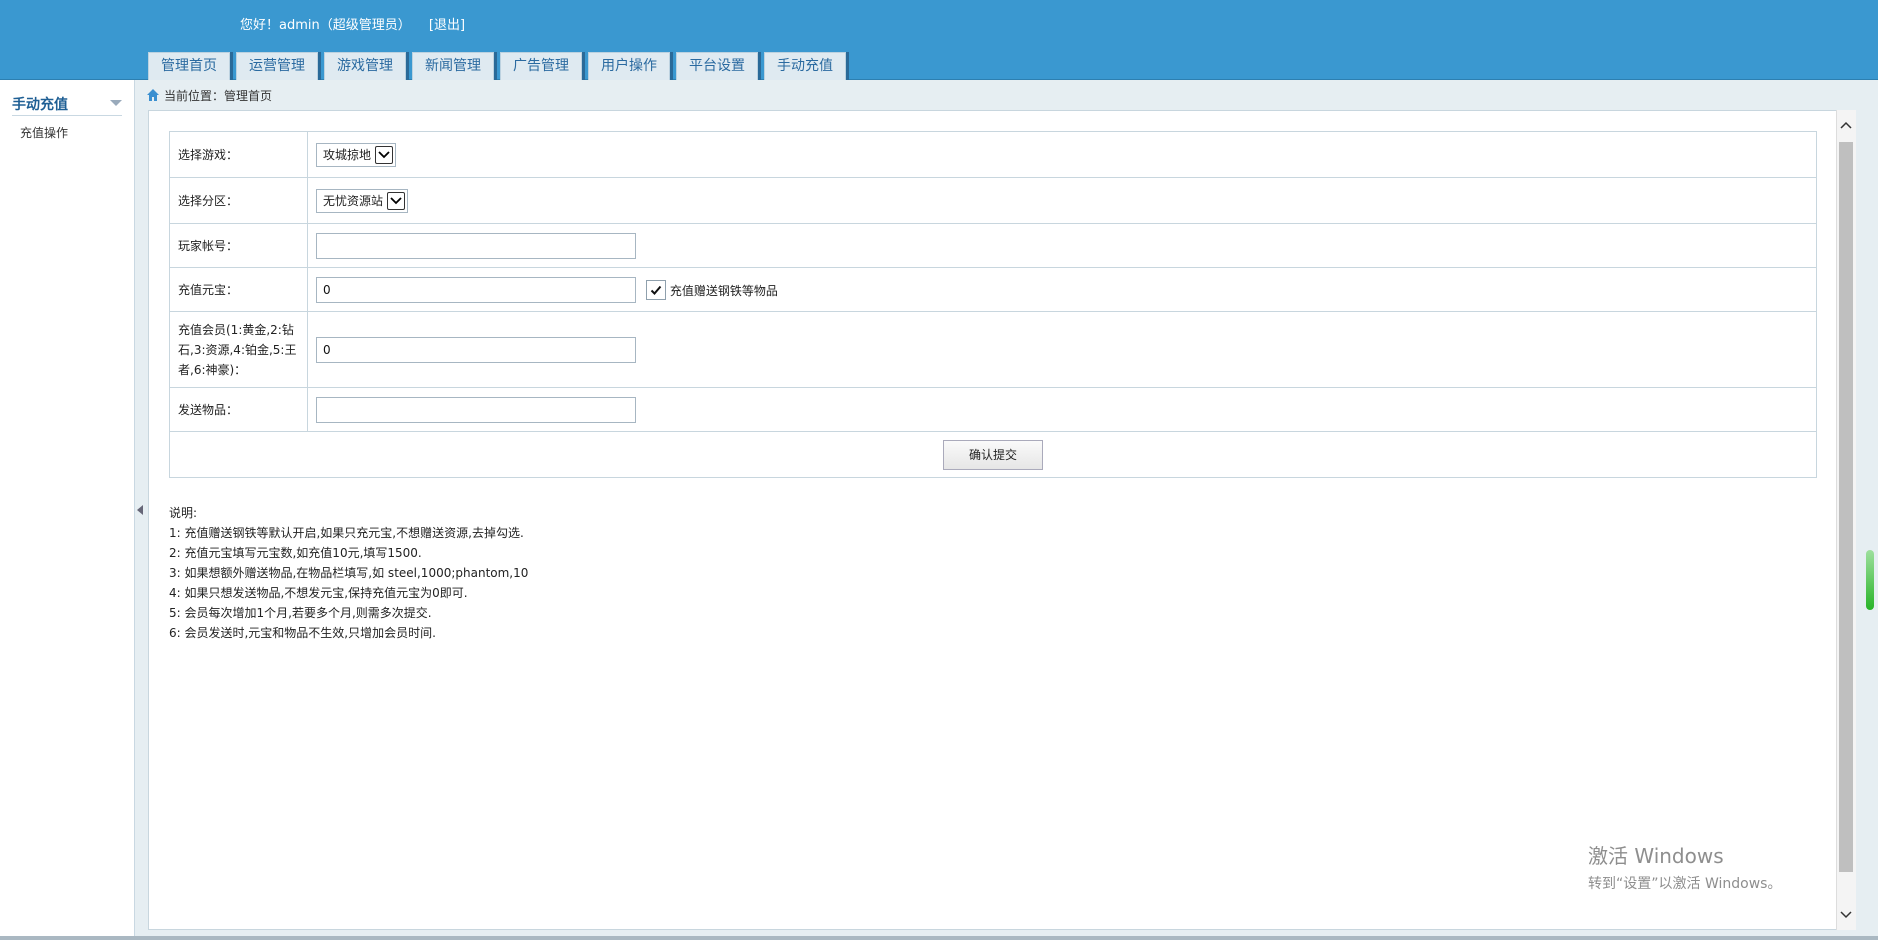 This screenshot has height=940, width=1878. I want to click on breadcrumb-text: 当前位置：管理首页, so click(218, 95).